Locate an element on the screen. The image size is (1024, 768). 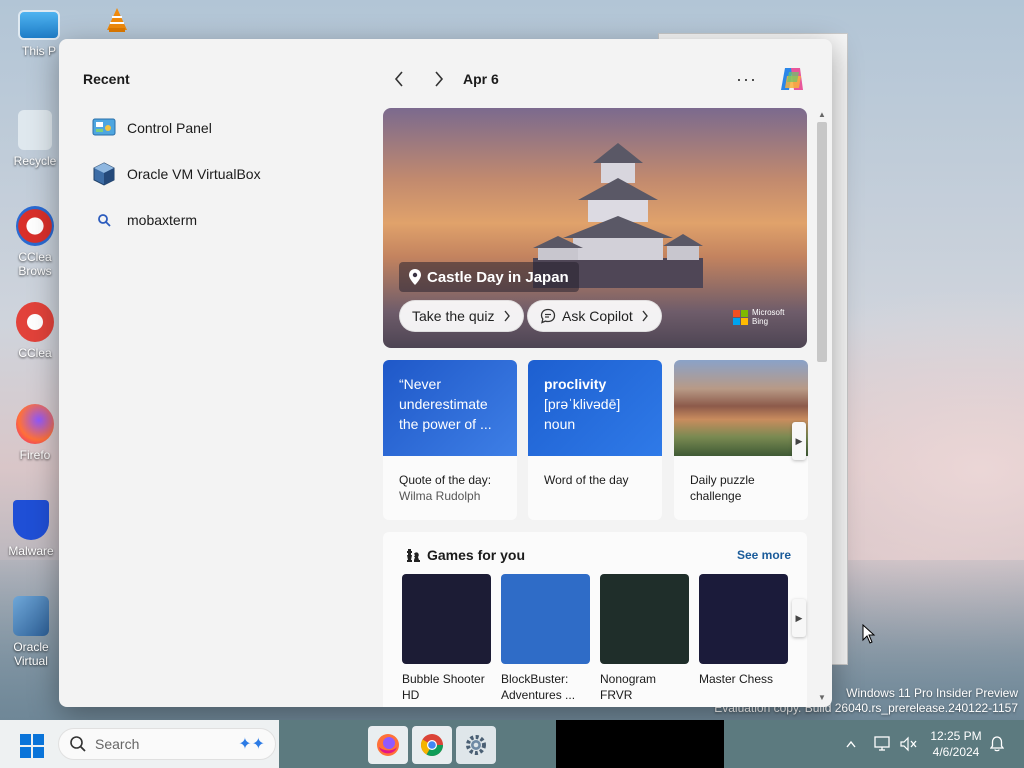
games-title: Games for you is located at coordinates (476, 555).